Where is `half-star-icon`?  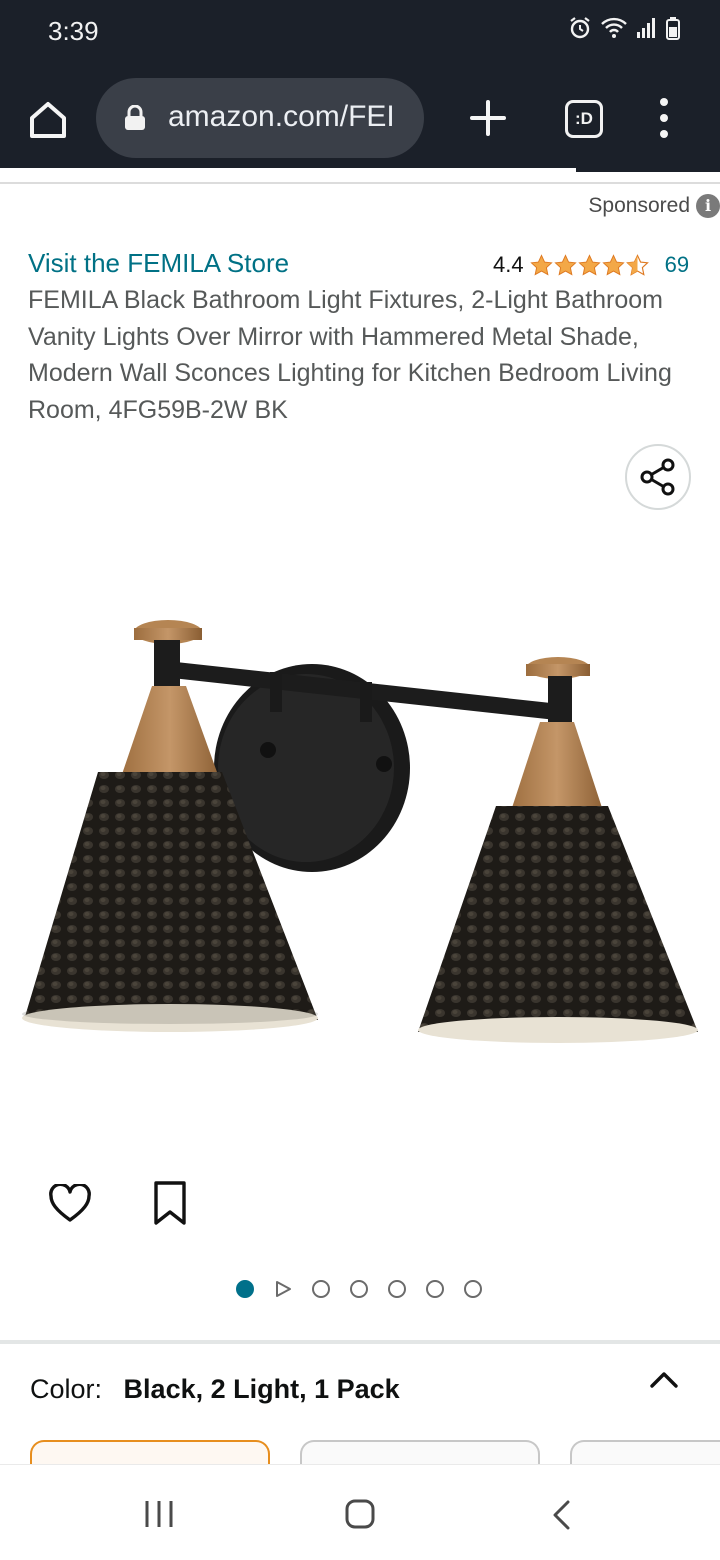
half-star-icon is located at coordinates (637, 264).